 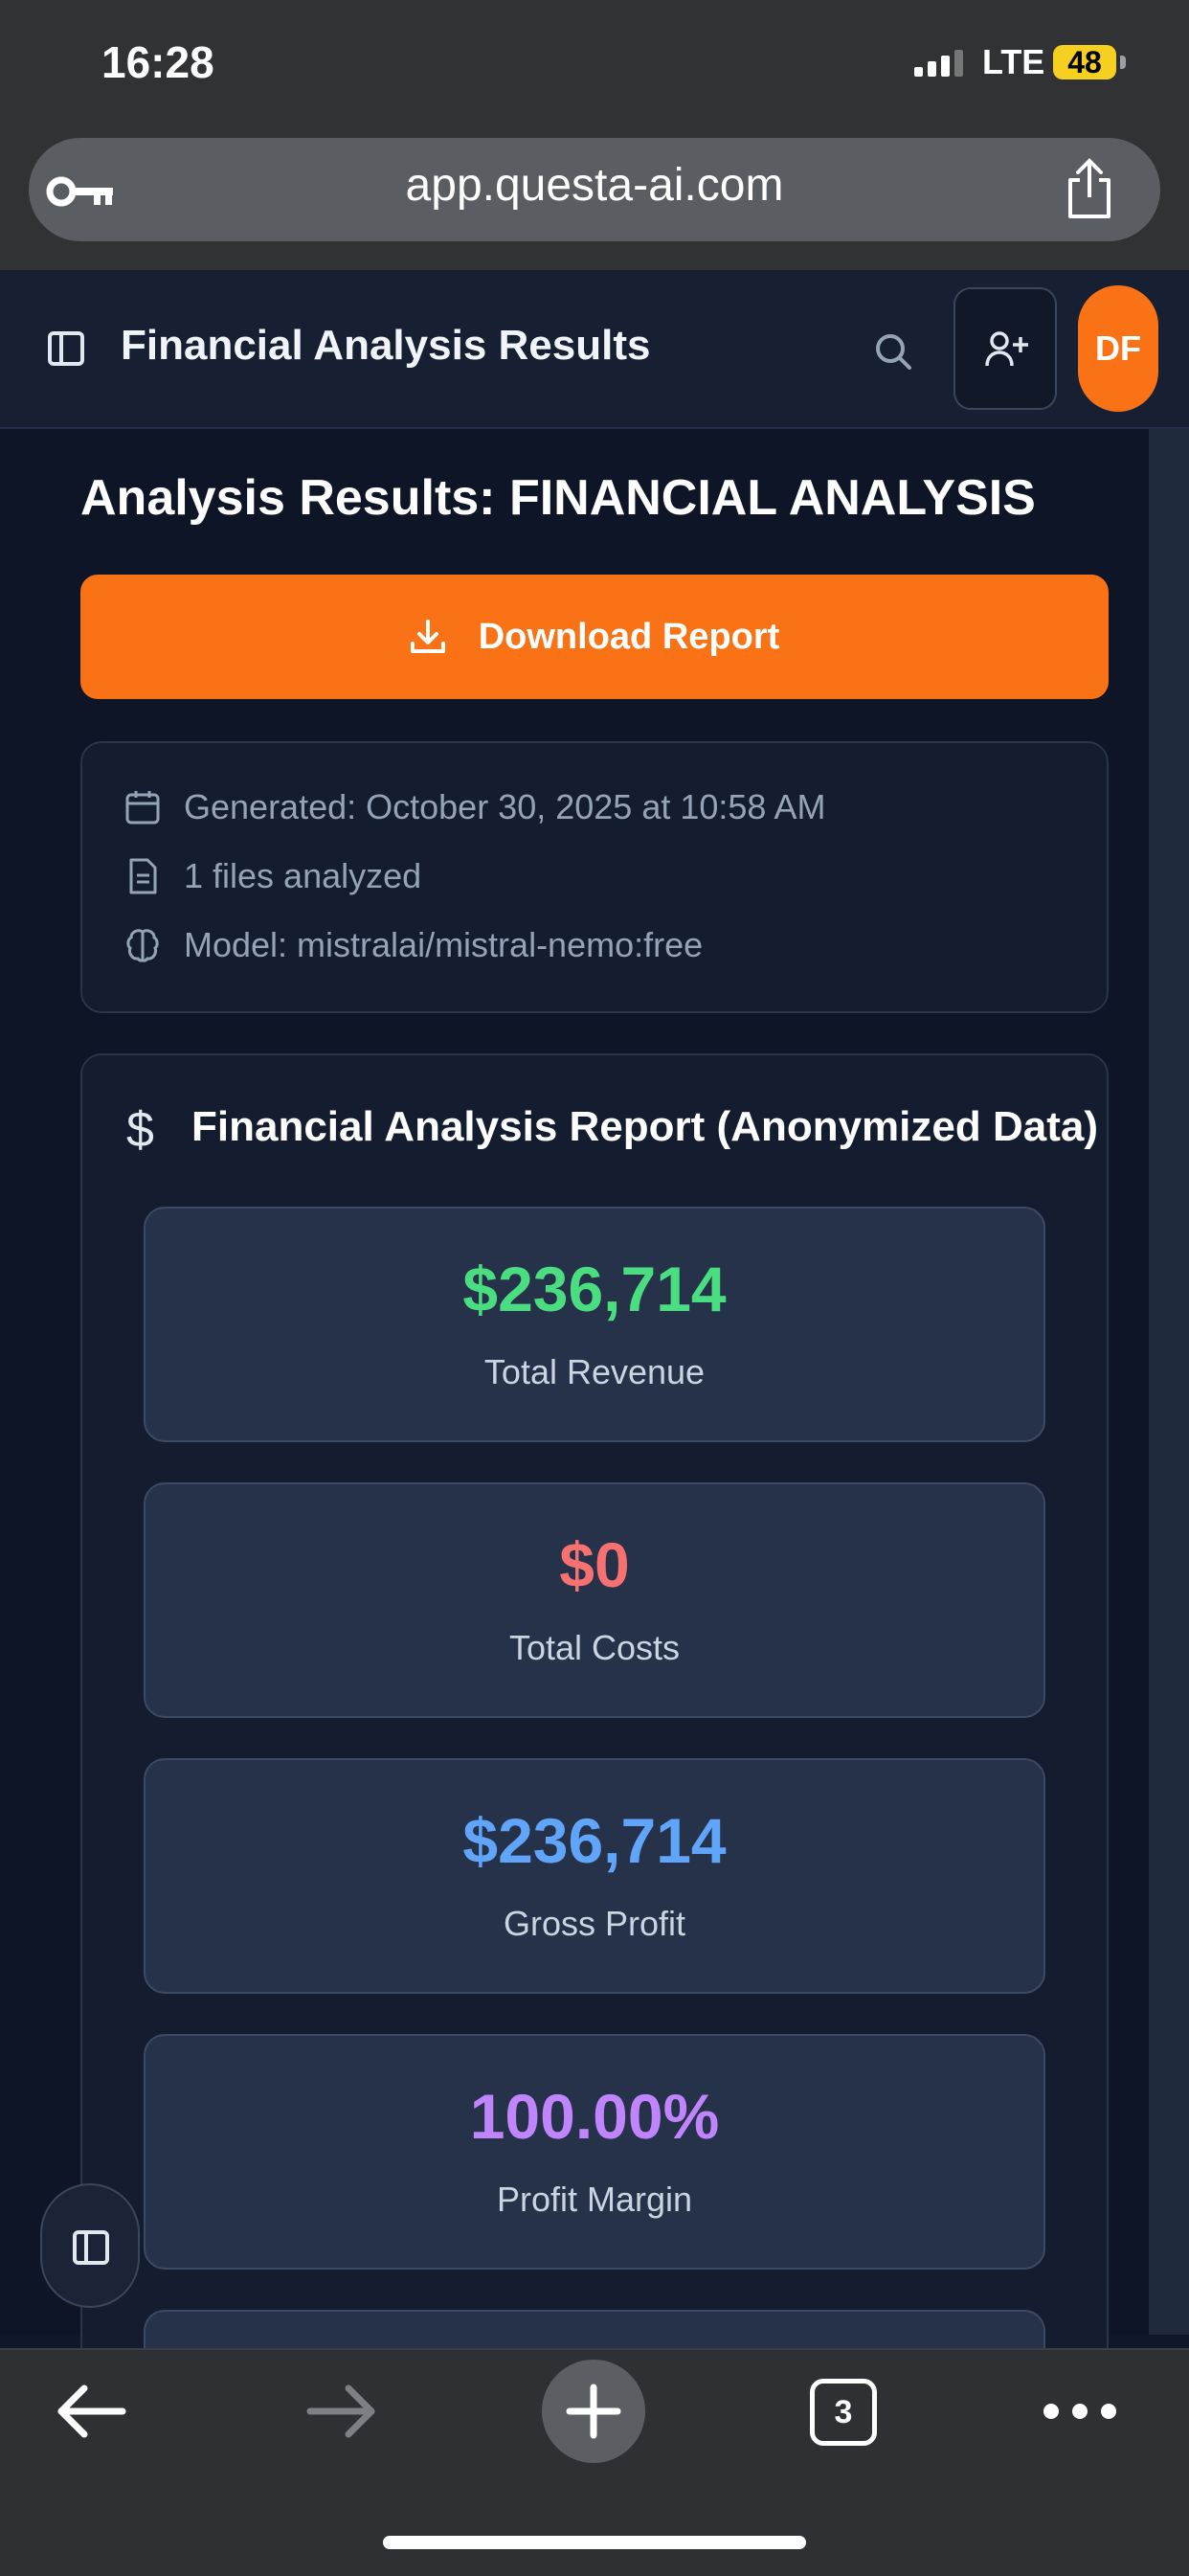 I want to click on download-report-button: Download Report, so click(x=594, y=637).